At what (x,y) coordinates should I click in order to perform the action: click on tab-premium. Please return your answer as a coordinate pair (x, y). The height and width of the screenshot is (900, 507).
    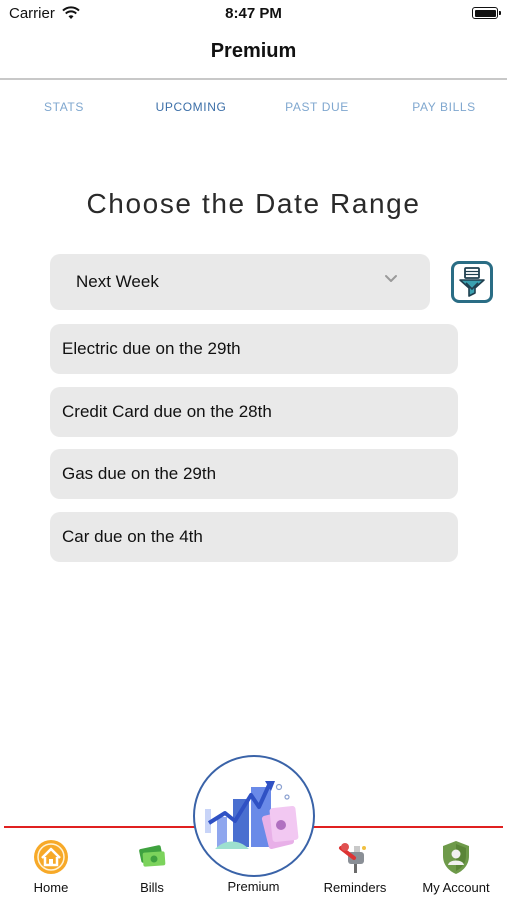
    Looking at the image, I should click on (254, 816).